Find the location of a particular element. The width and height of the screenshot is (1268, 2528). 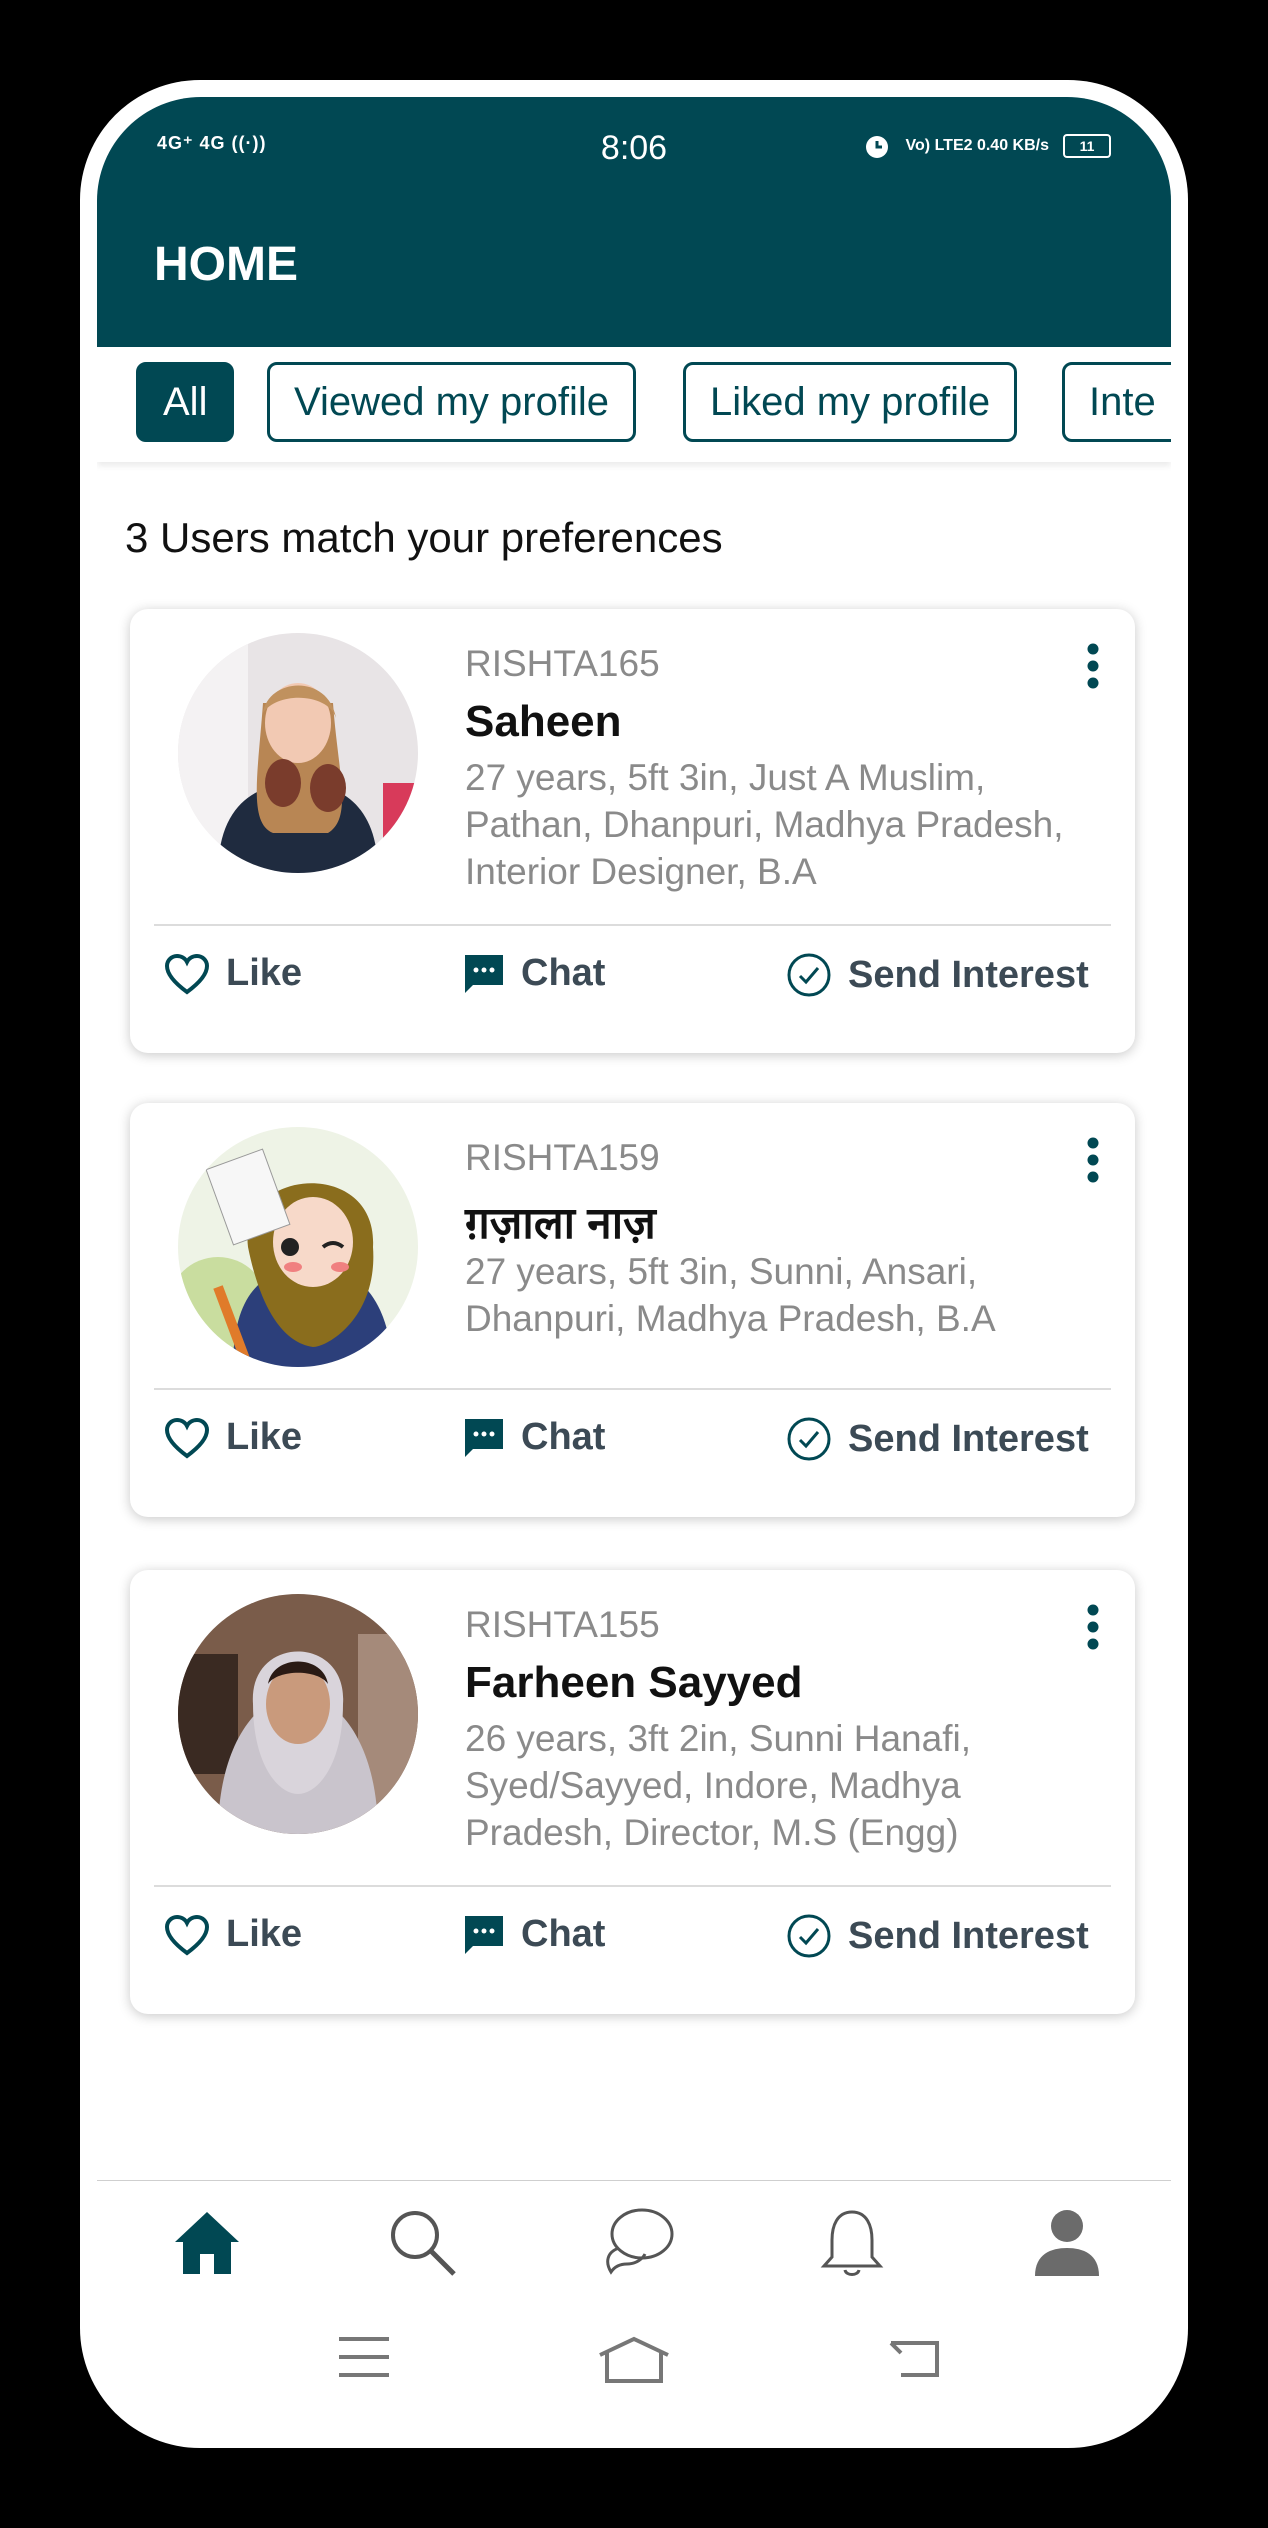

profile-id: RISHTA155 is located at coordinates (562, 1624).